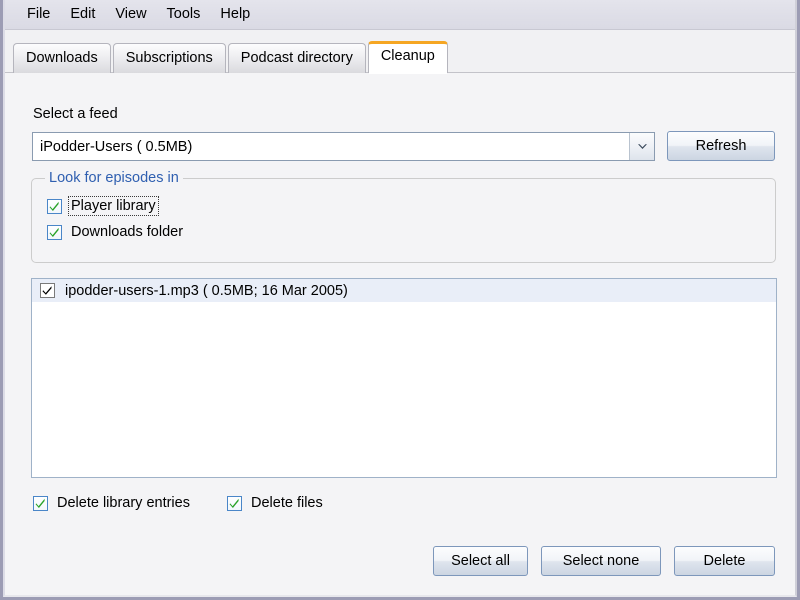 The height and width of the screenshot is (600, 800). What do you see at coordinates (331, 146) in the screenshot?
I see `feed-select-value: iPodder-Users ( 0.5MB)` at bounding box center [331, 146].